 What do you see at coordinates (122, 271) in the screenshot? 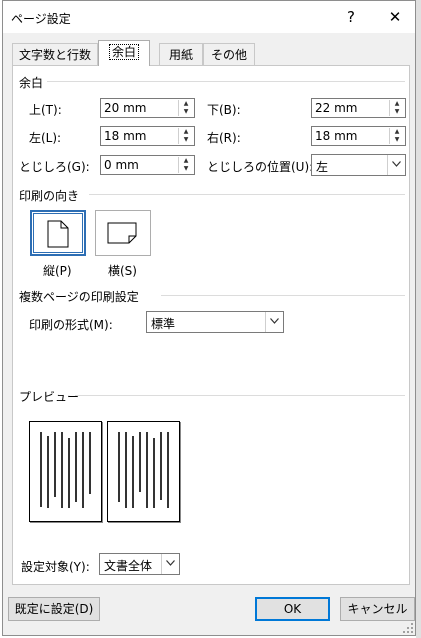
I see `landscape-label: 横(S)` at bounding box center [122, 271].